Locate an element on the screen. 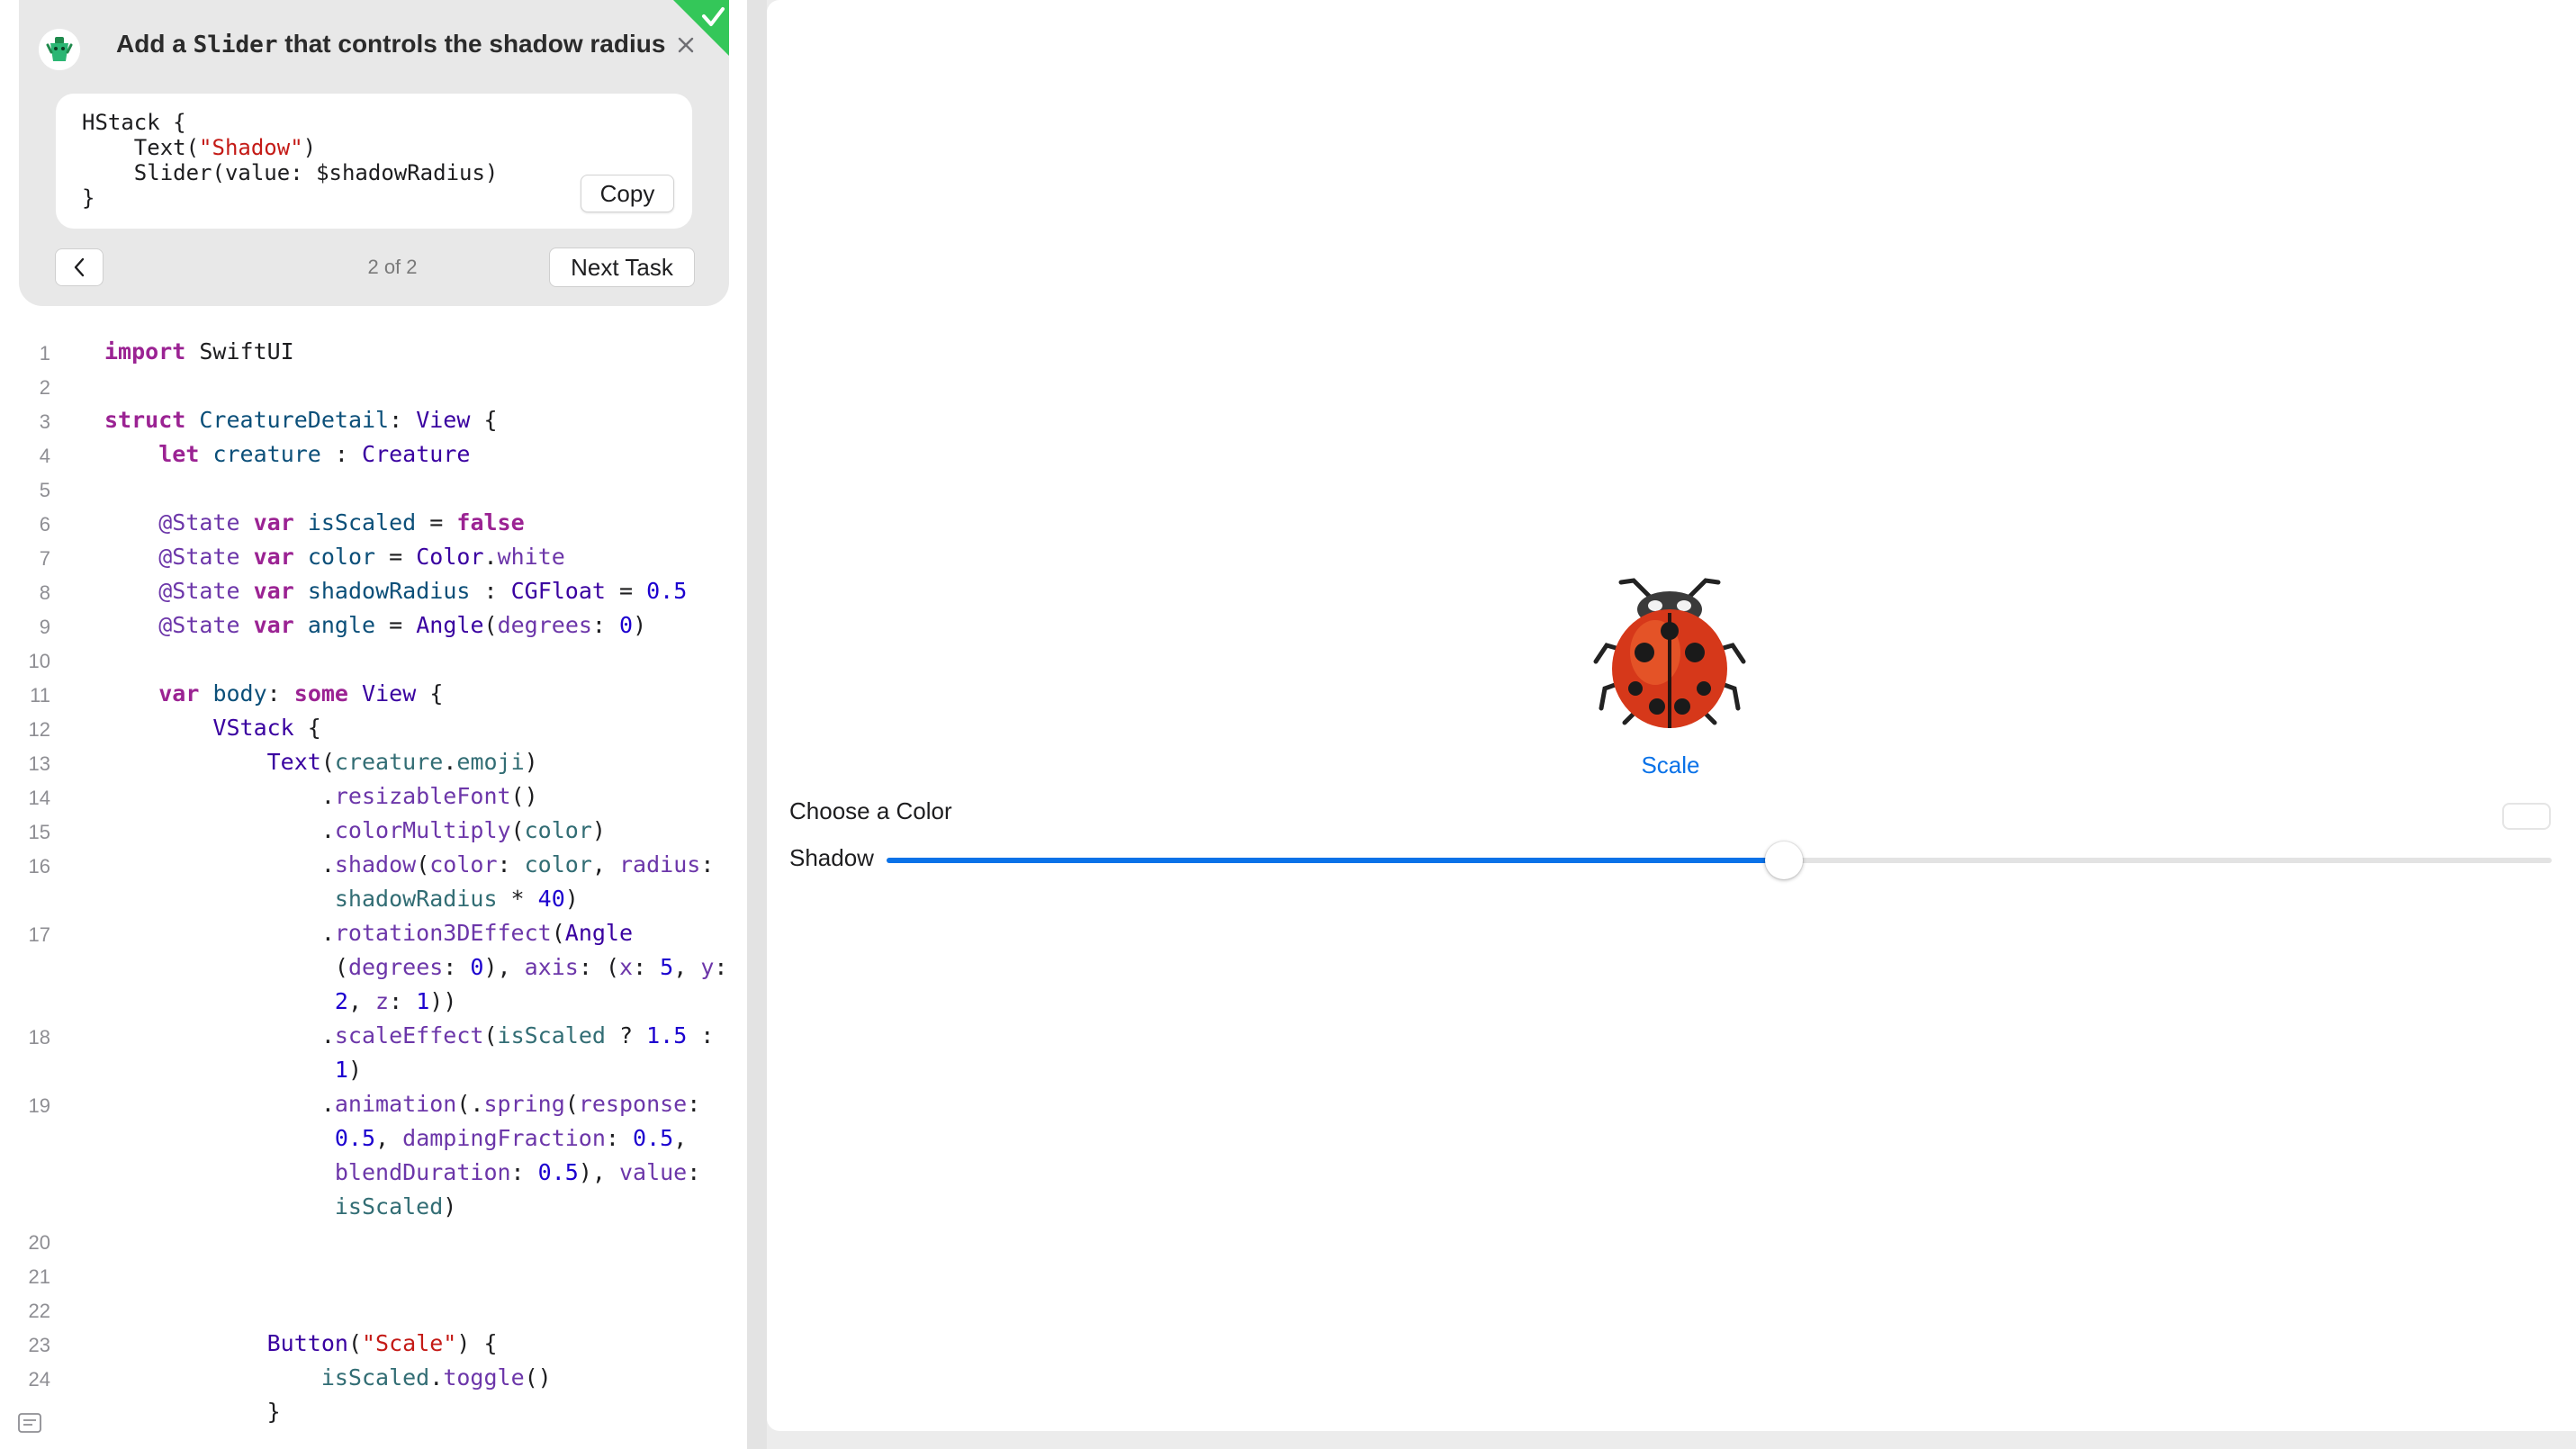  line-number: 10 is located at coordinates (39, 661).